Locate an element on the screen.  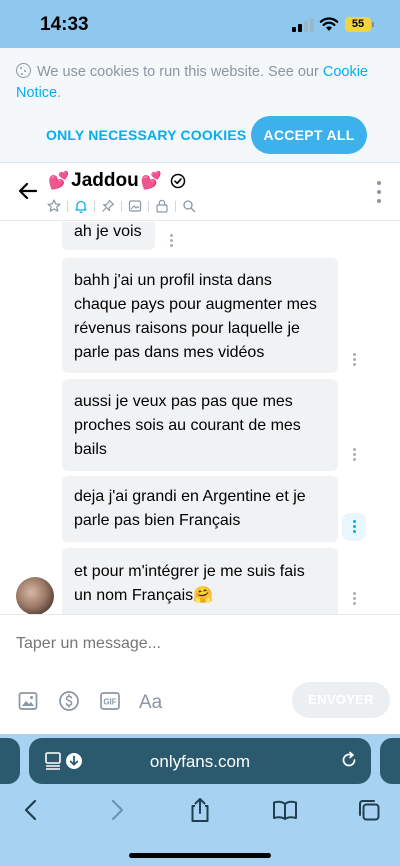
verified-icon is located at coordinates (178, 181).